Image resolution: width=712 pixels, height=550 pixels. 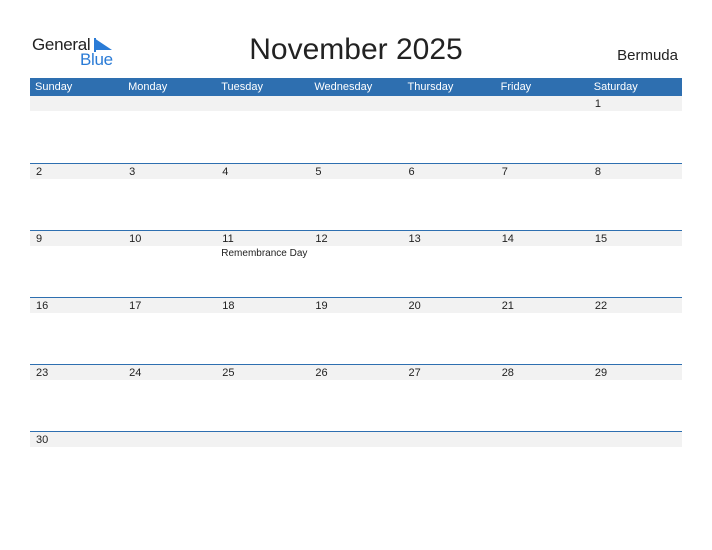 I want to click on day-number: 4, so click(x=225, y=172).